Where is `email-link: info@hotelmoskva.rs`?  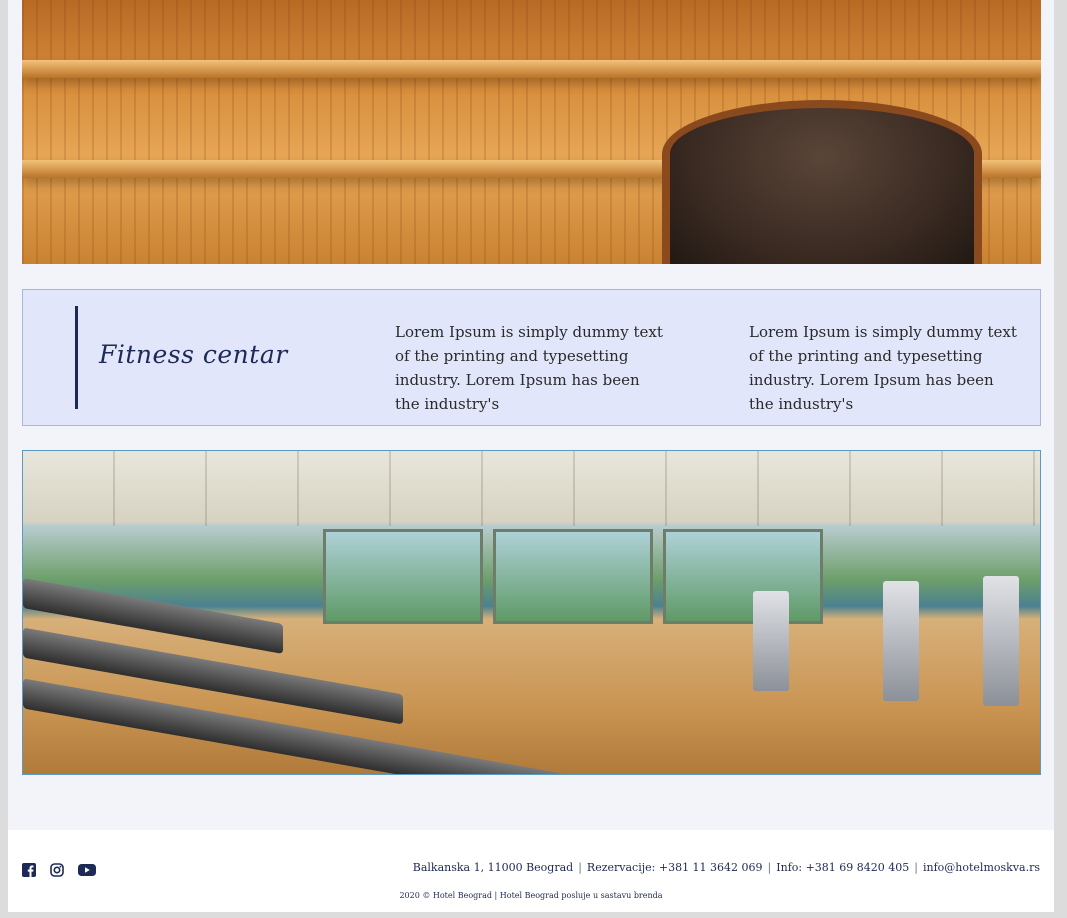 email-link: info@hotelmoskva.rs is located at coordinates (981, 867).